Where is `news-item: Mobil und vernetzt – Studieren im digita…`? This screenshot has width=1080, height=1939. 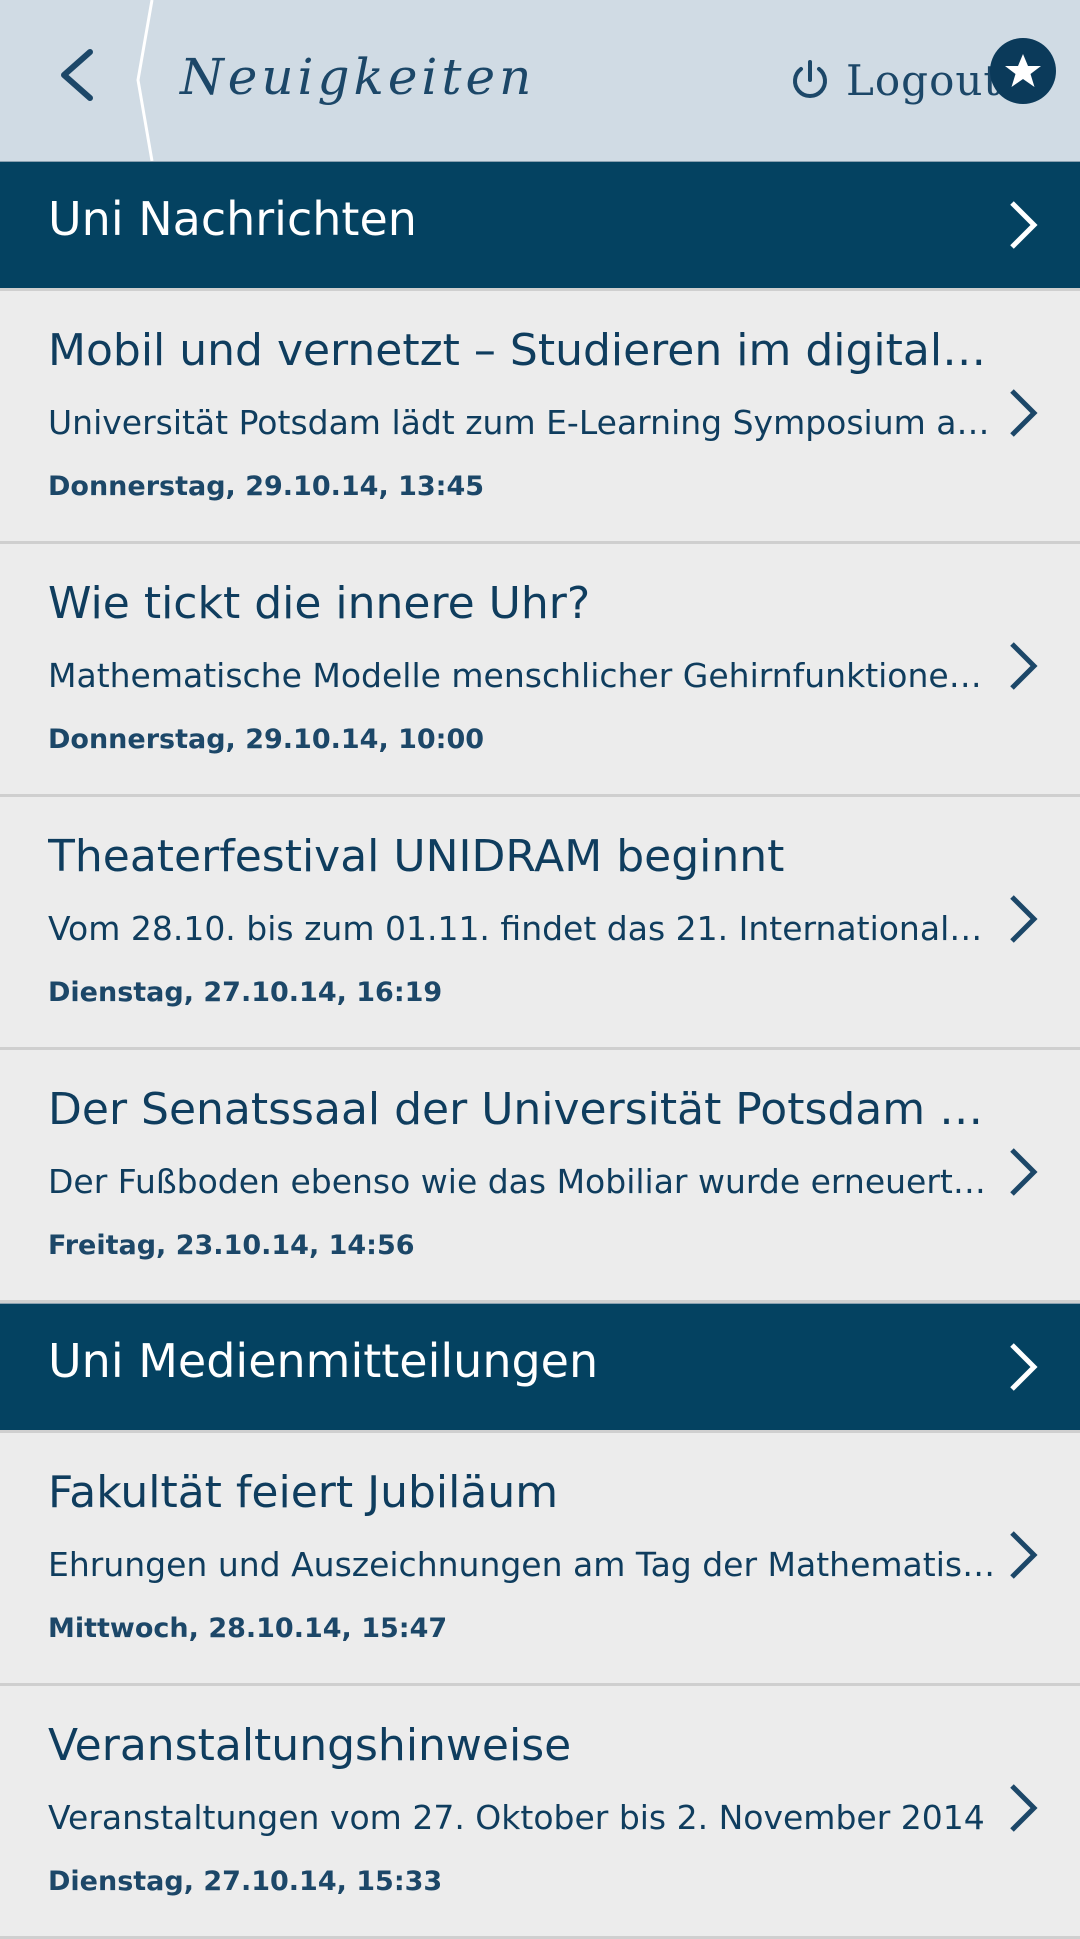 news-item: Mobil und vernetzt – Studieren im digita… is located at coordinates (540, 416).